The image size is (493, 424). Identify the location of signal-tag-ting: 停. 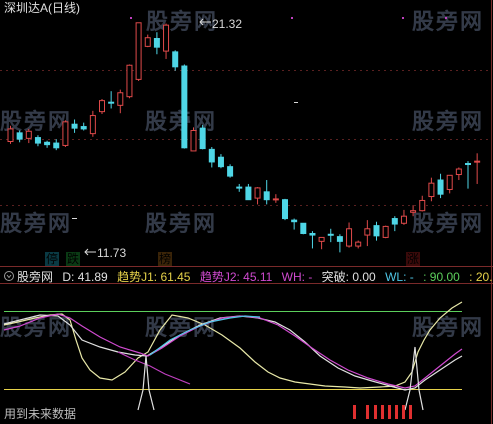
(52, 259).